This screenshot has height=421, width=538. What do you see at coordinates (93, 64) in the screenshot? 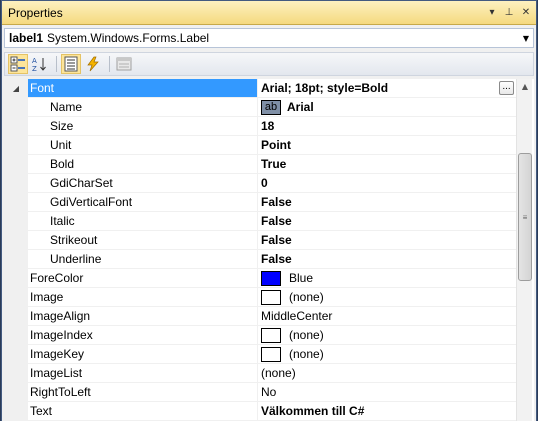
I see `events-button` at bounding box center [93, 64].